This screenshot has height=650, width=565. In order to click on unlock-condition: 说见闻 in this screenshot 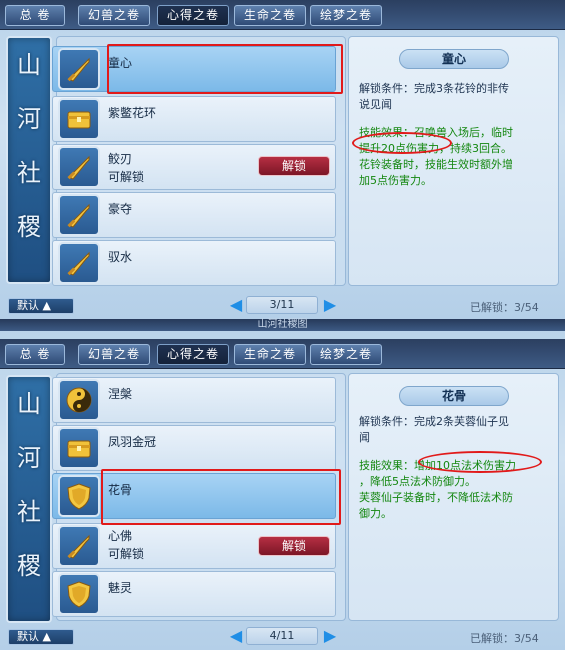, I will do `click(375, 104)`.